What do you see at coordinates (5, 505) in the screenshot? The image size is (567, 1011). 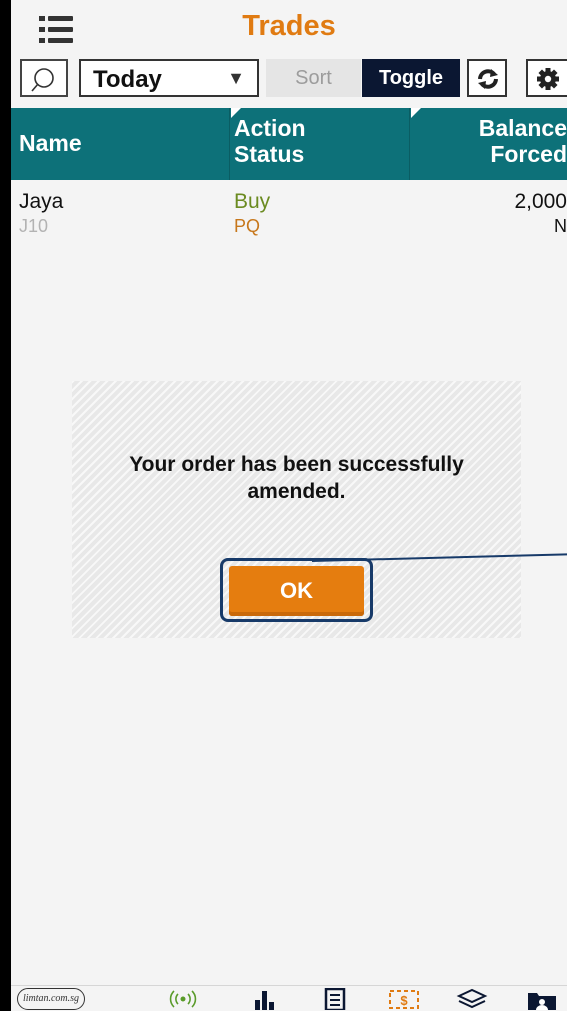 I see `device-bezel` at bounding box center [5, 505].